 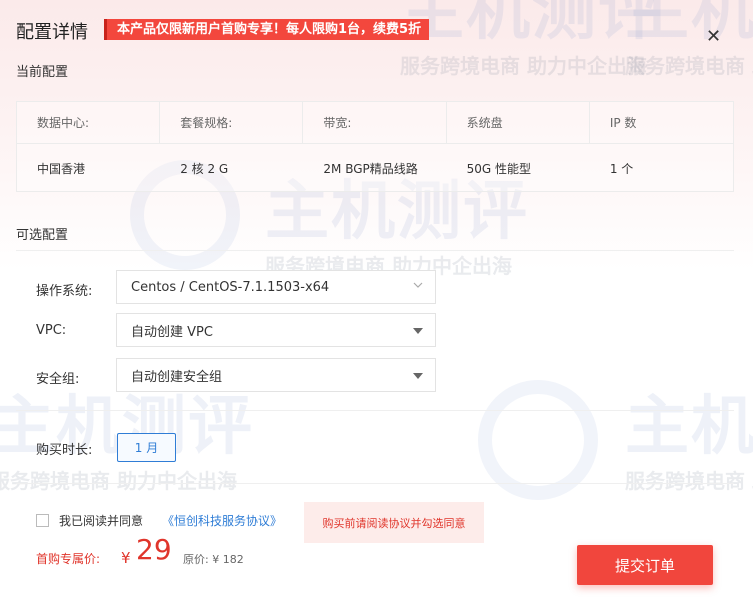 I want to click on chevron-down-icon, so click(x=418, y=285).